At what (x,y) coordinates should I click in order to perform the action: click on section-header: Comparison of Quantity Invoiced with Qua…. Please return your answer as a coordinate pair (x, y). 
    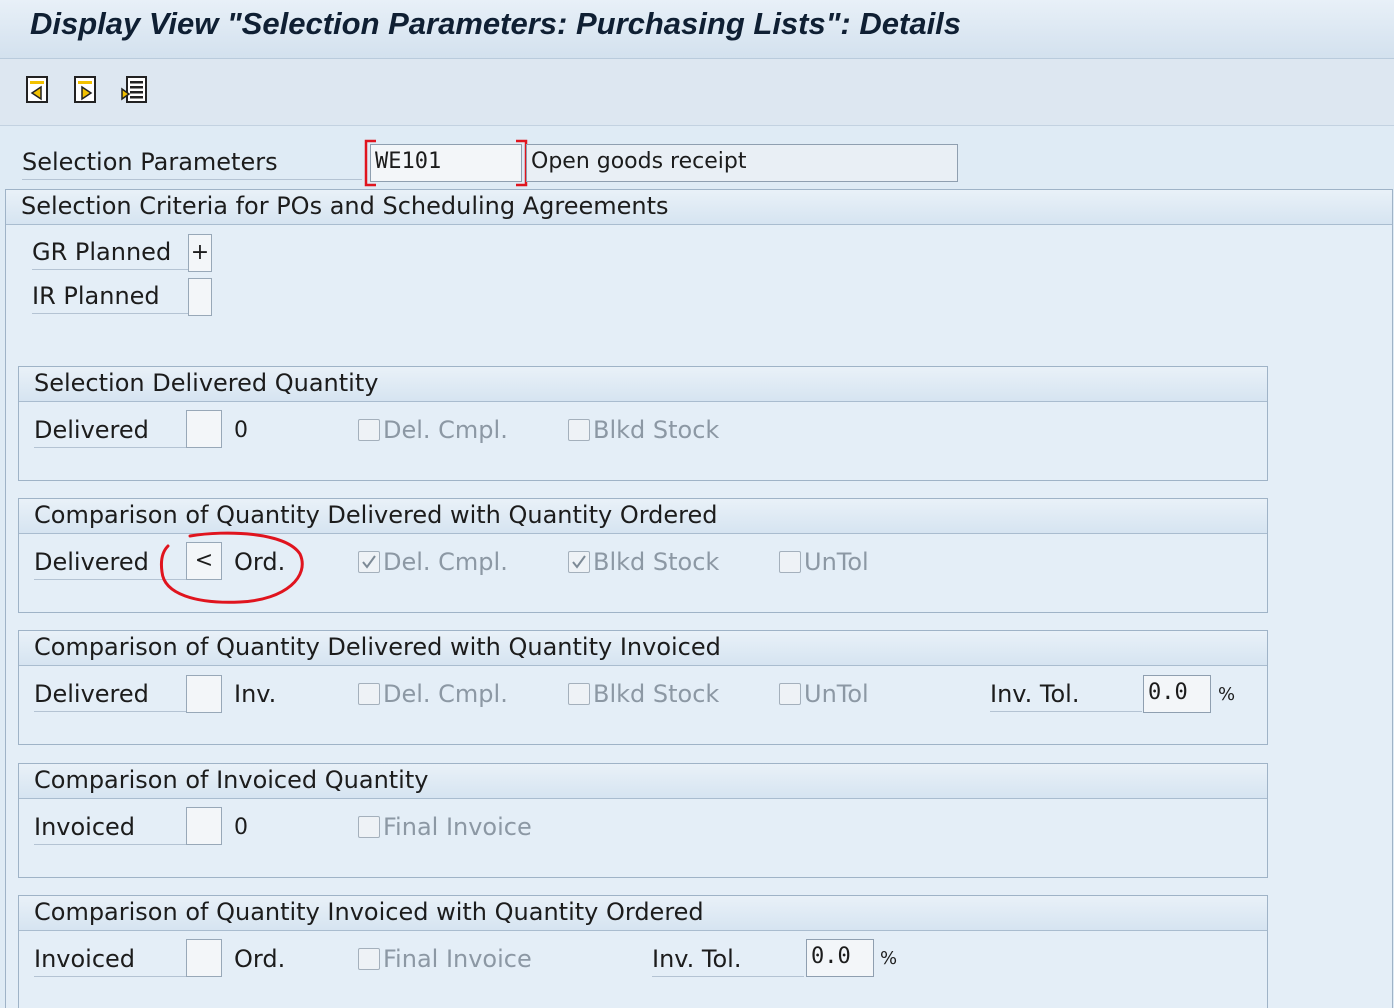
    Looking at the image, I should click on (643, 913).